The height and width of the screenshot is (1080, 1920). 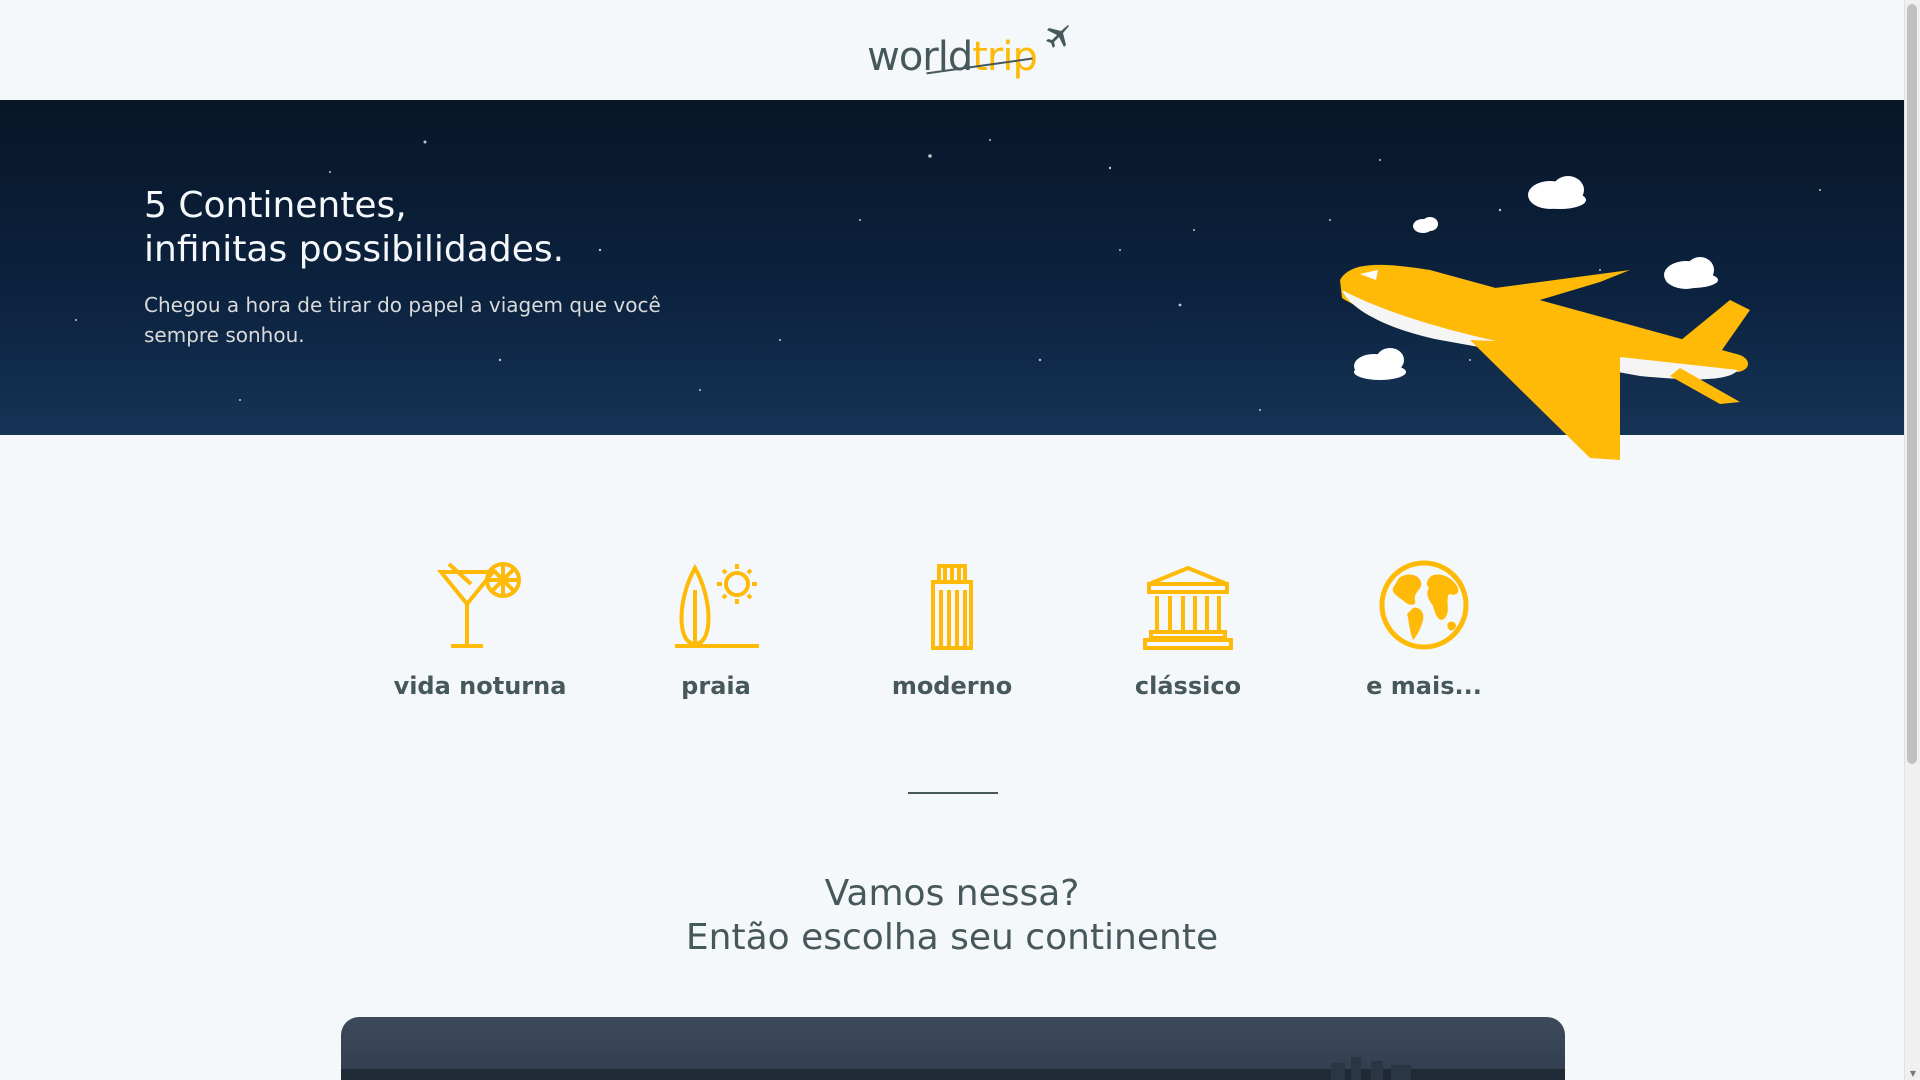 I want to click on cta-line2: Então escolha seu continente, so click(x=952, y=937).